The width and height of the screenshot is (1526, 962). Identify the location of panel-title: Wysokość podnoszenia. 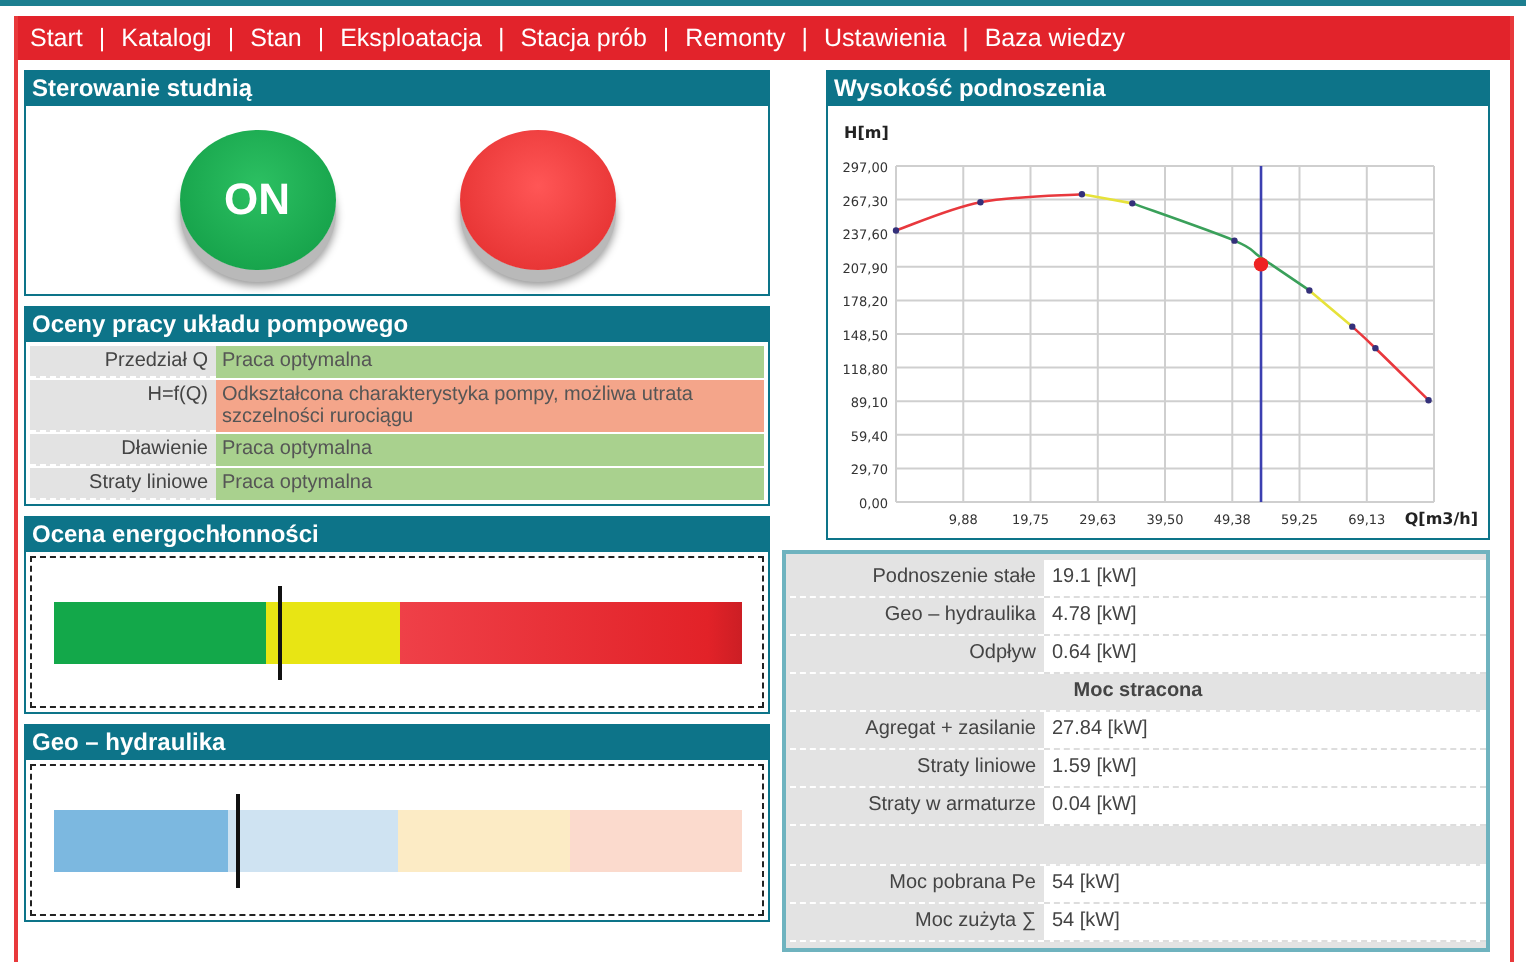
(1158, 89).